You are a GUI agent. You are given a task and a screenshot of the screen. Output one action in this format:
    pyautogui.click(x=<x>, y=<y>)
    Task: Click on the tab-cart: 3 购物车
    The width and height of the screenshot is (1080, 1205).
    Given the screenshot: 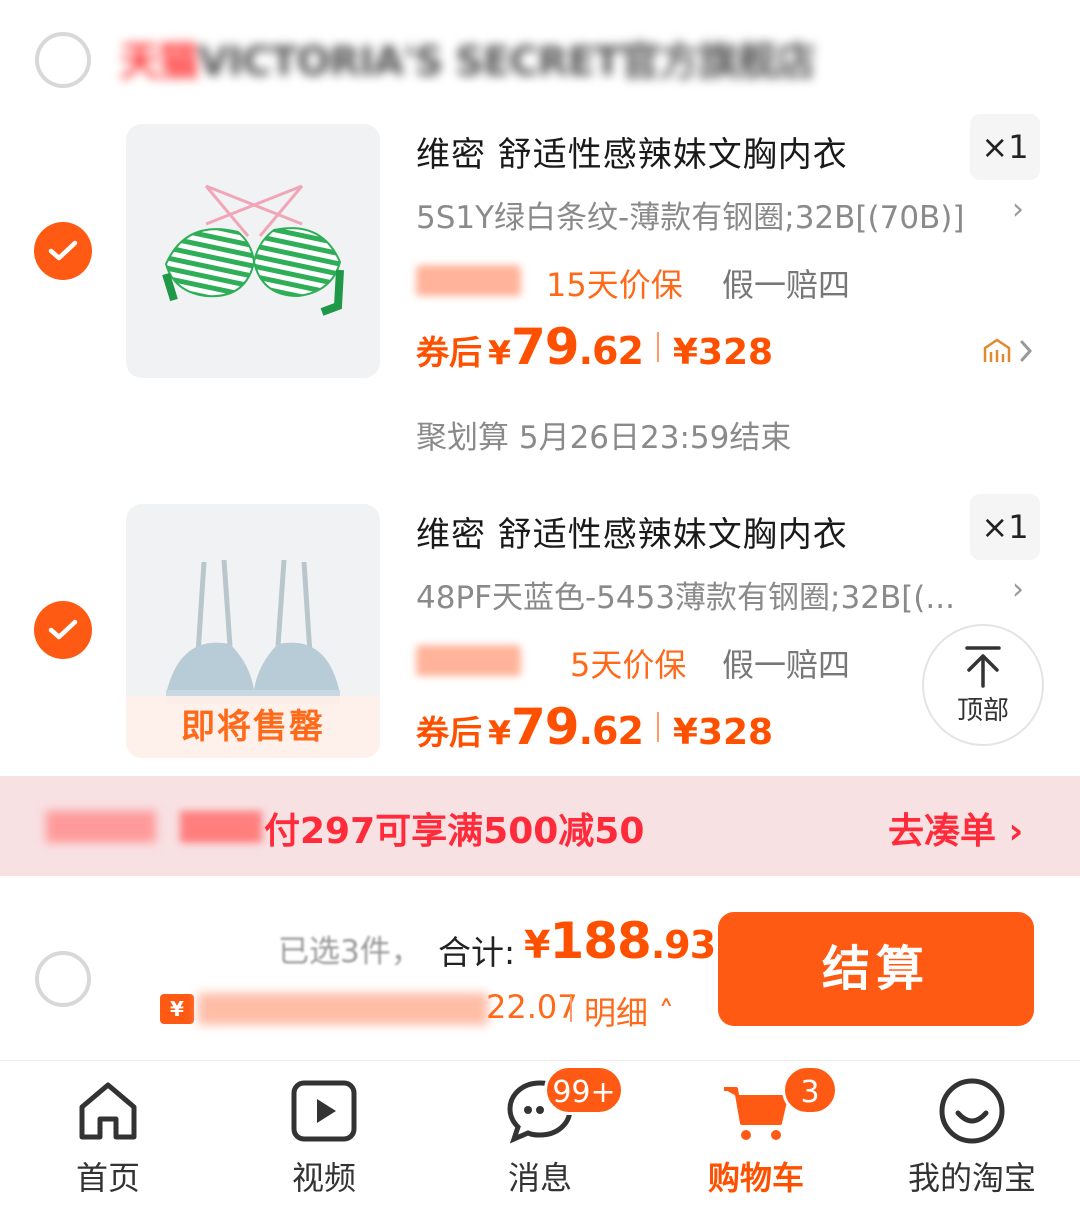 What is the action you would take?
    pyautogui.click(x=756, y=1133)
    